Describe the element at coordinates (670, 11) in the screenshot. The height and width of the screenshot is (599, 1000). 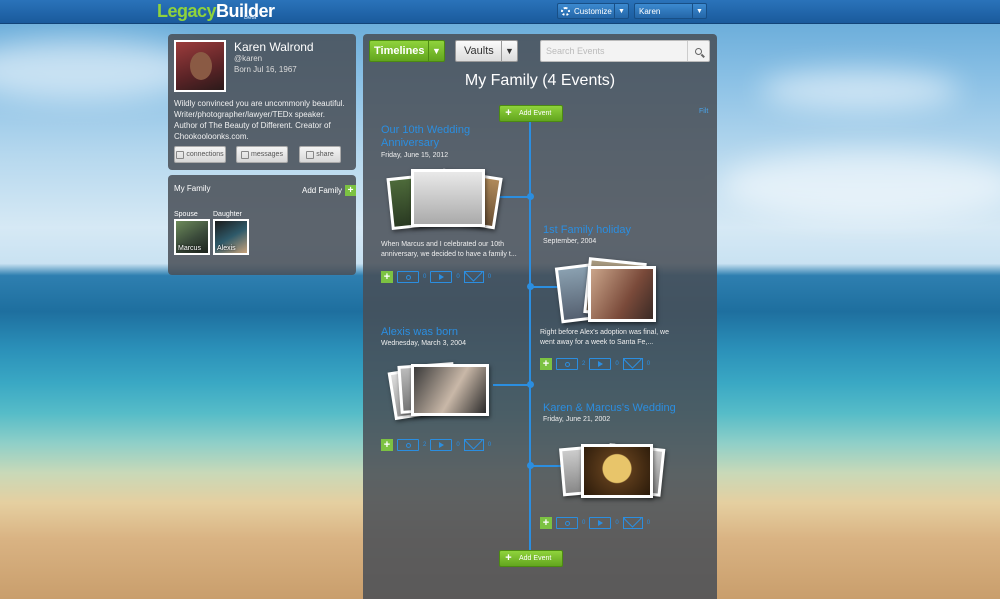
I see `user-dropdown: Karen ▼` at that location.